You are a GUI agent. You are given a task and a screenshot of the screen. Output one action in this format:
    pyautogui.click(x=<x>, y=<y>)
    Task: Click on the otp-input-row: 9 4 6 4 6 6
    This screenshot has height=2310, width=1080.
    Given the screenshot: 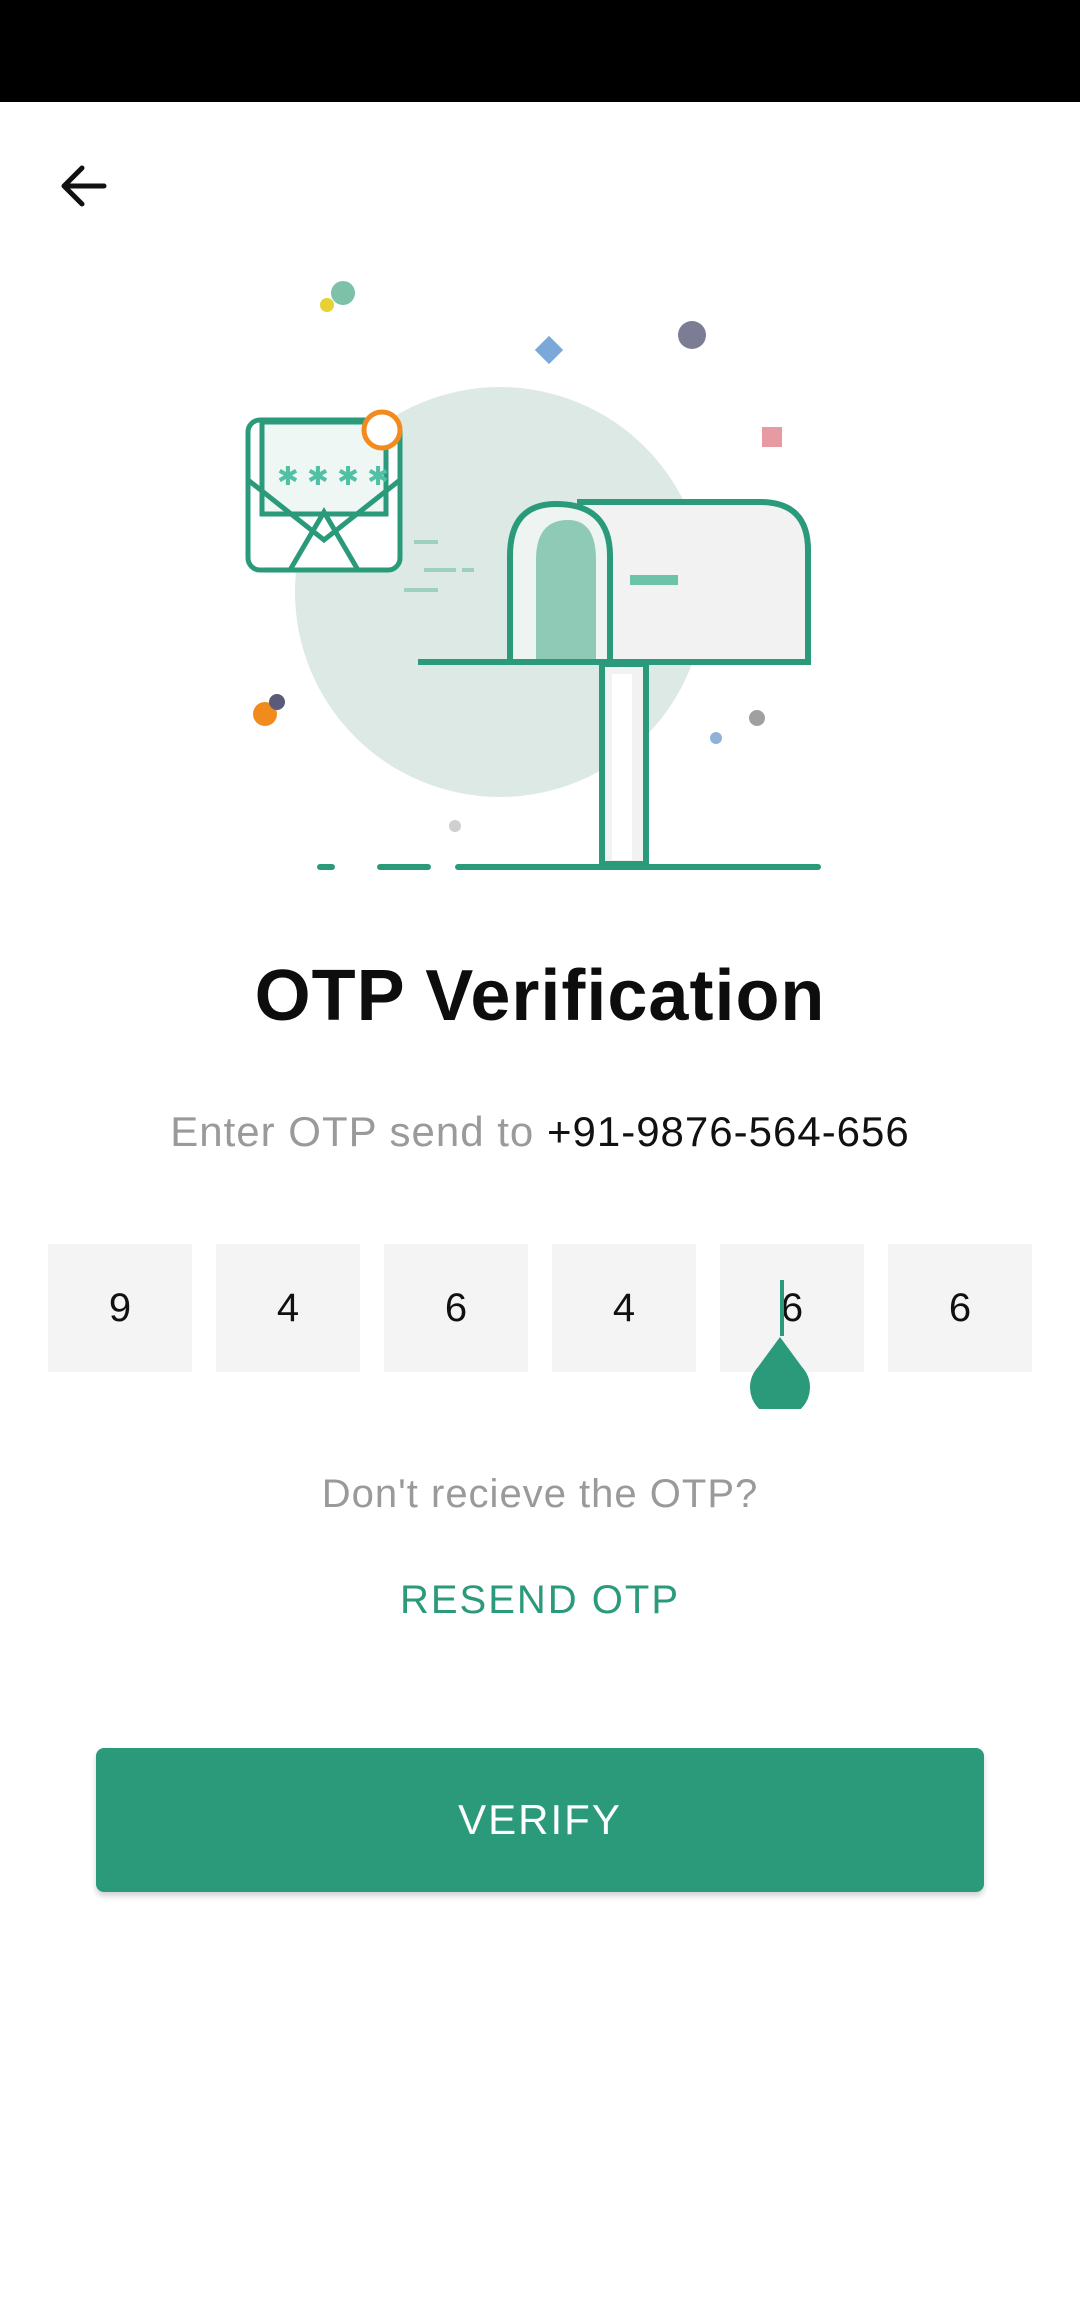 What is the action you would take?
    pyautogui.click(x=540, y=1308)
    